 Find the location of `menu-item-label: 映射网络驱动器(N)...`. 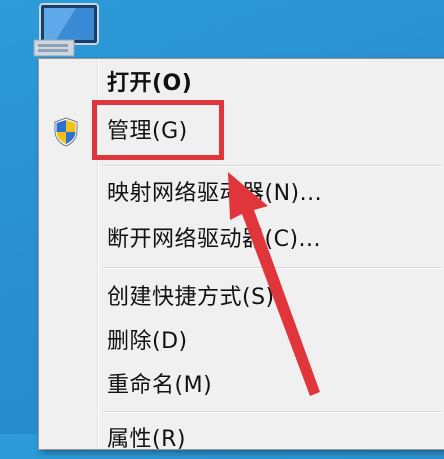

menu-item-label: 映射网络驱动器(N)... is located at coordinates (215, 193).